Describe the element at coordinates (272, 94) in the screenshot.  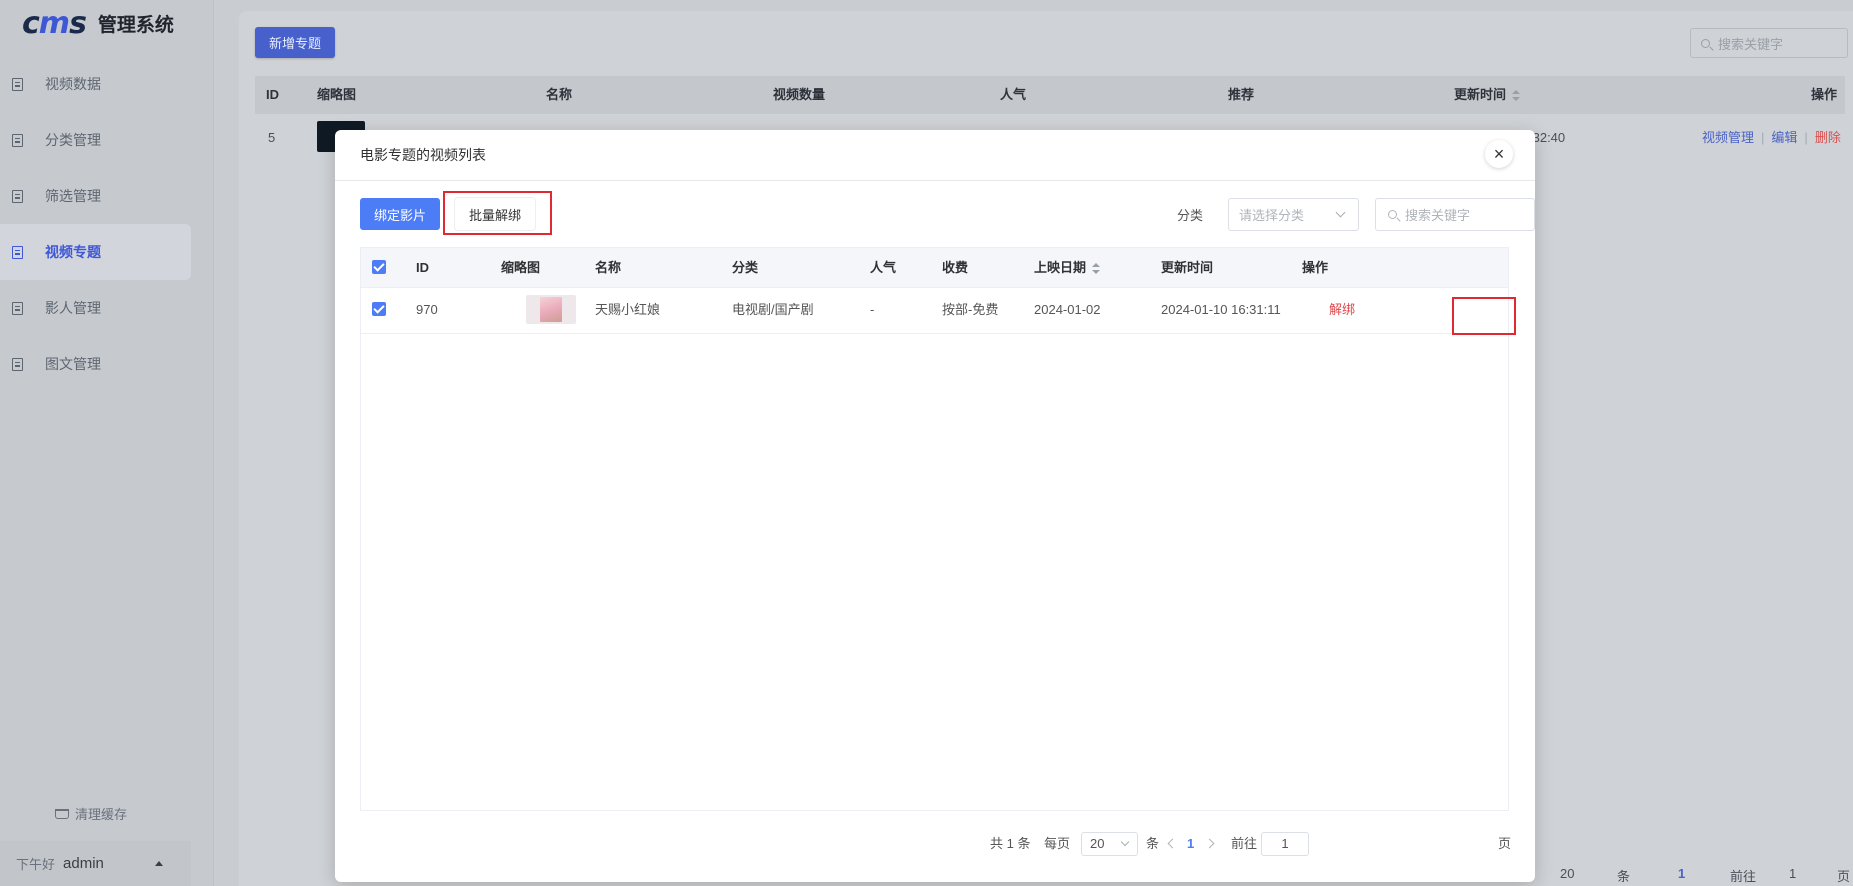
I see `column-header: ID` at that location.